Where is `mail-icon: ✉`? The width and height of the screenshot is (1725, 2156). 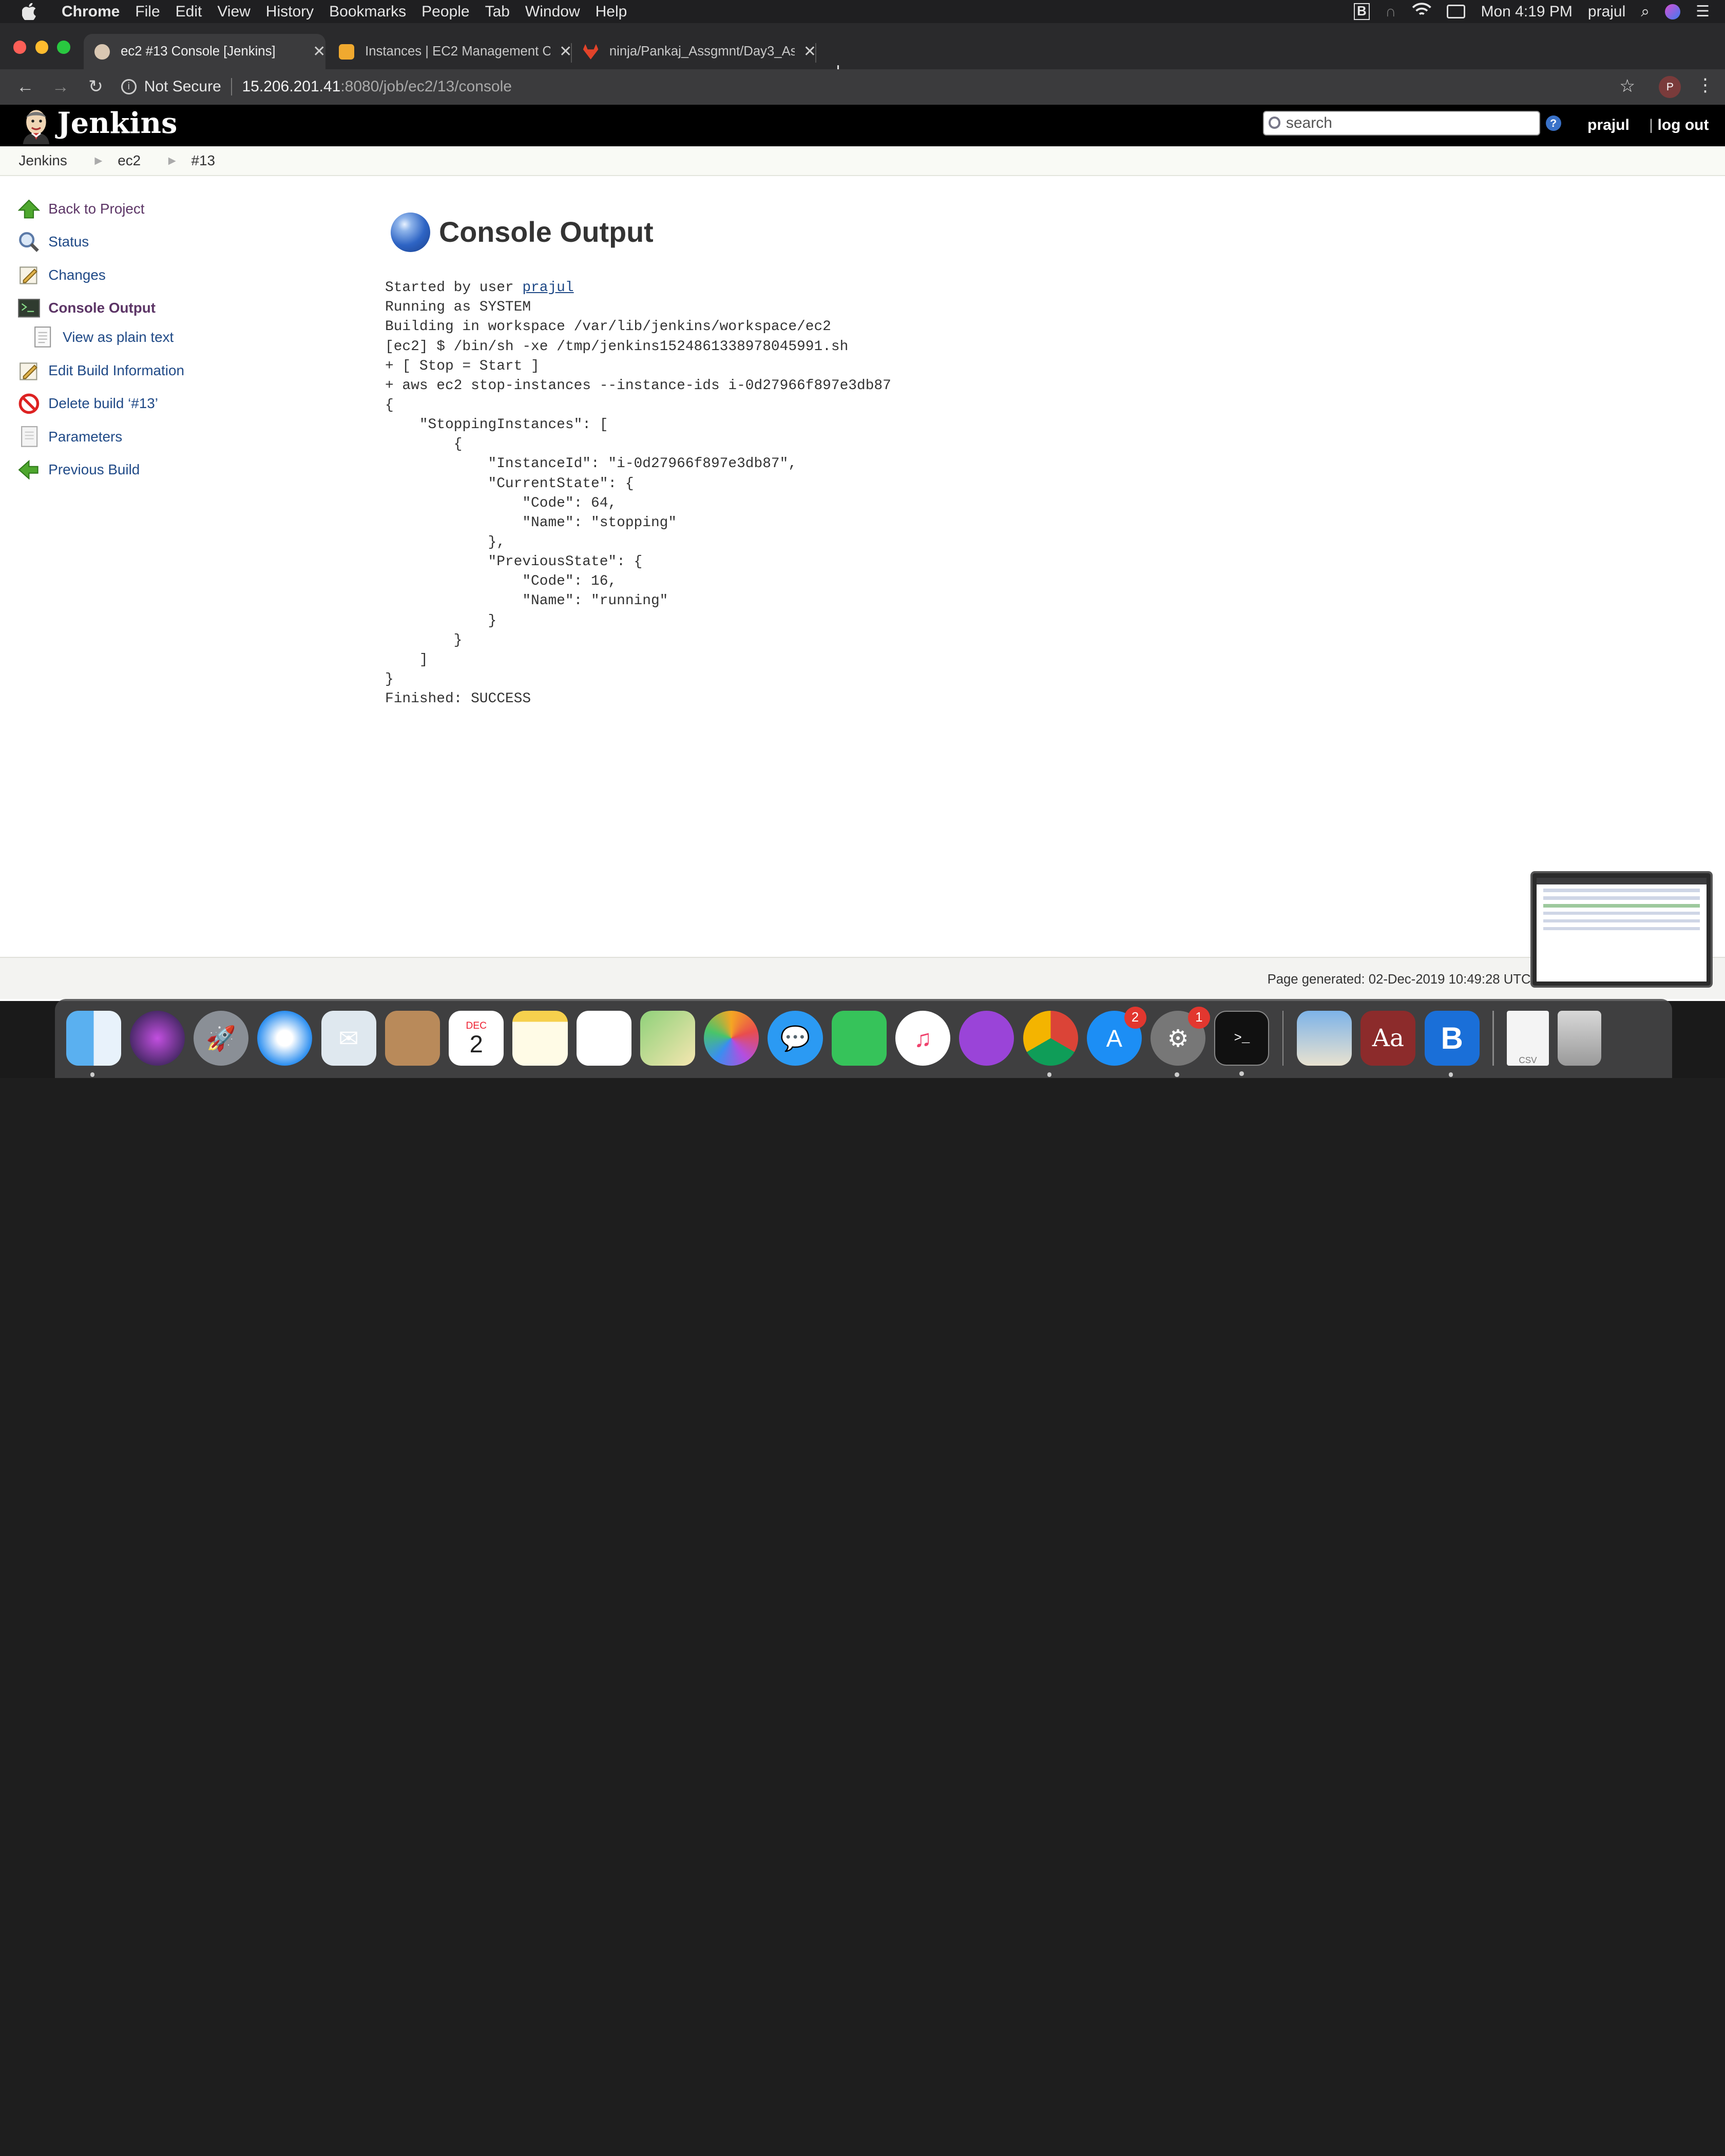 mail-icon: ✉ is located at coordinates (348, 1038).